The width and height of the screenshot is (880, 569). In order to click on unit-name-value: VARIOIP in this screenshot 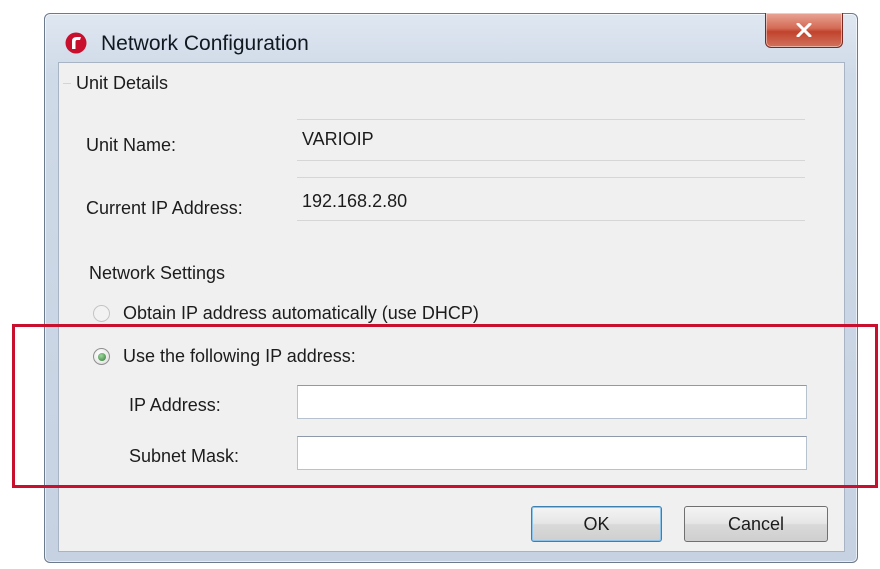, I will do `click(338, 139)`.